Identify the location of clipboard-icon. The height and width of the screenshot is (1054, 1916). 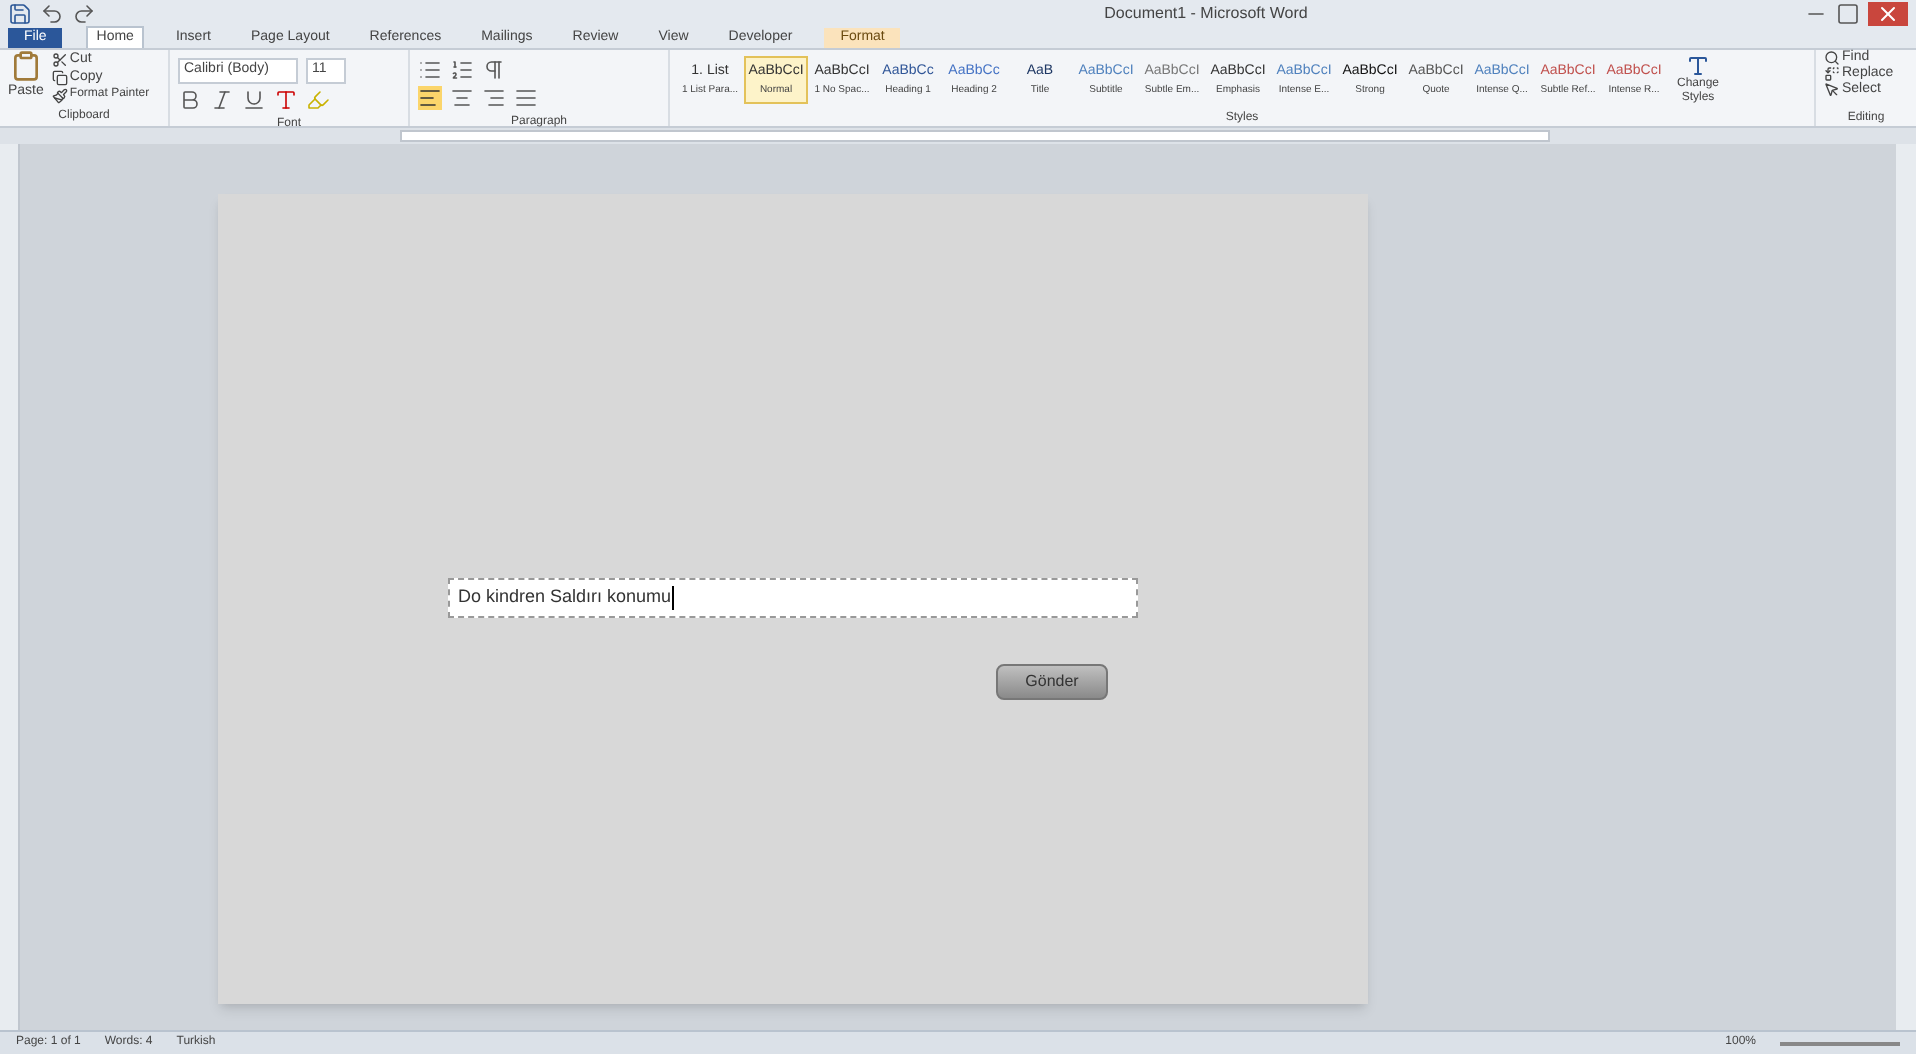
(25, 66).